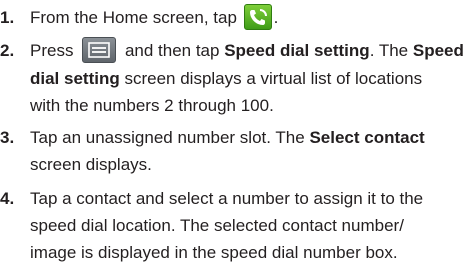 The image size is (468, 272). Describe the element at coordinates (297, 50) in the screenshot. I see `step-bold-text: Speed dial setting` at that location.